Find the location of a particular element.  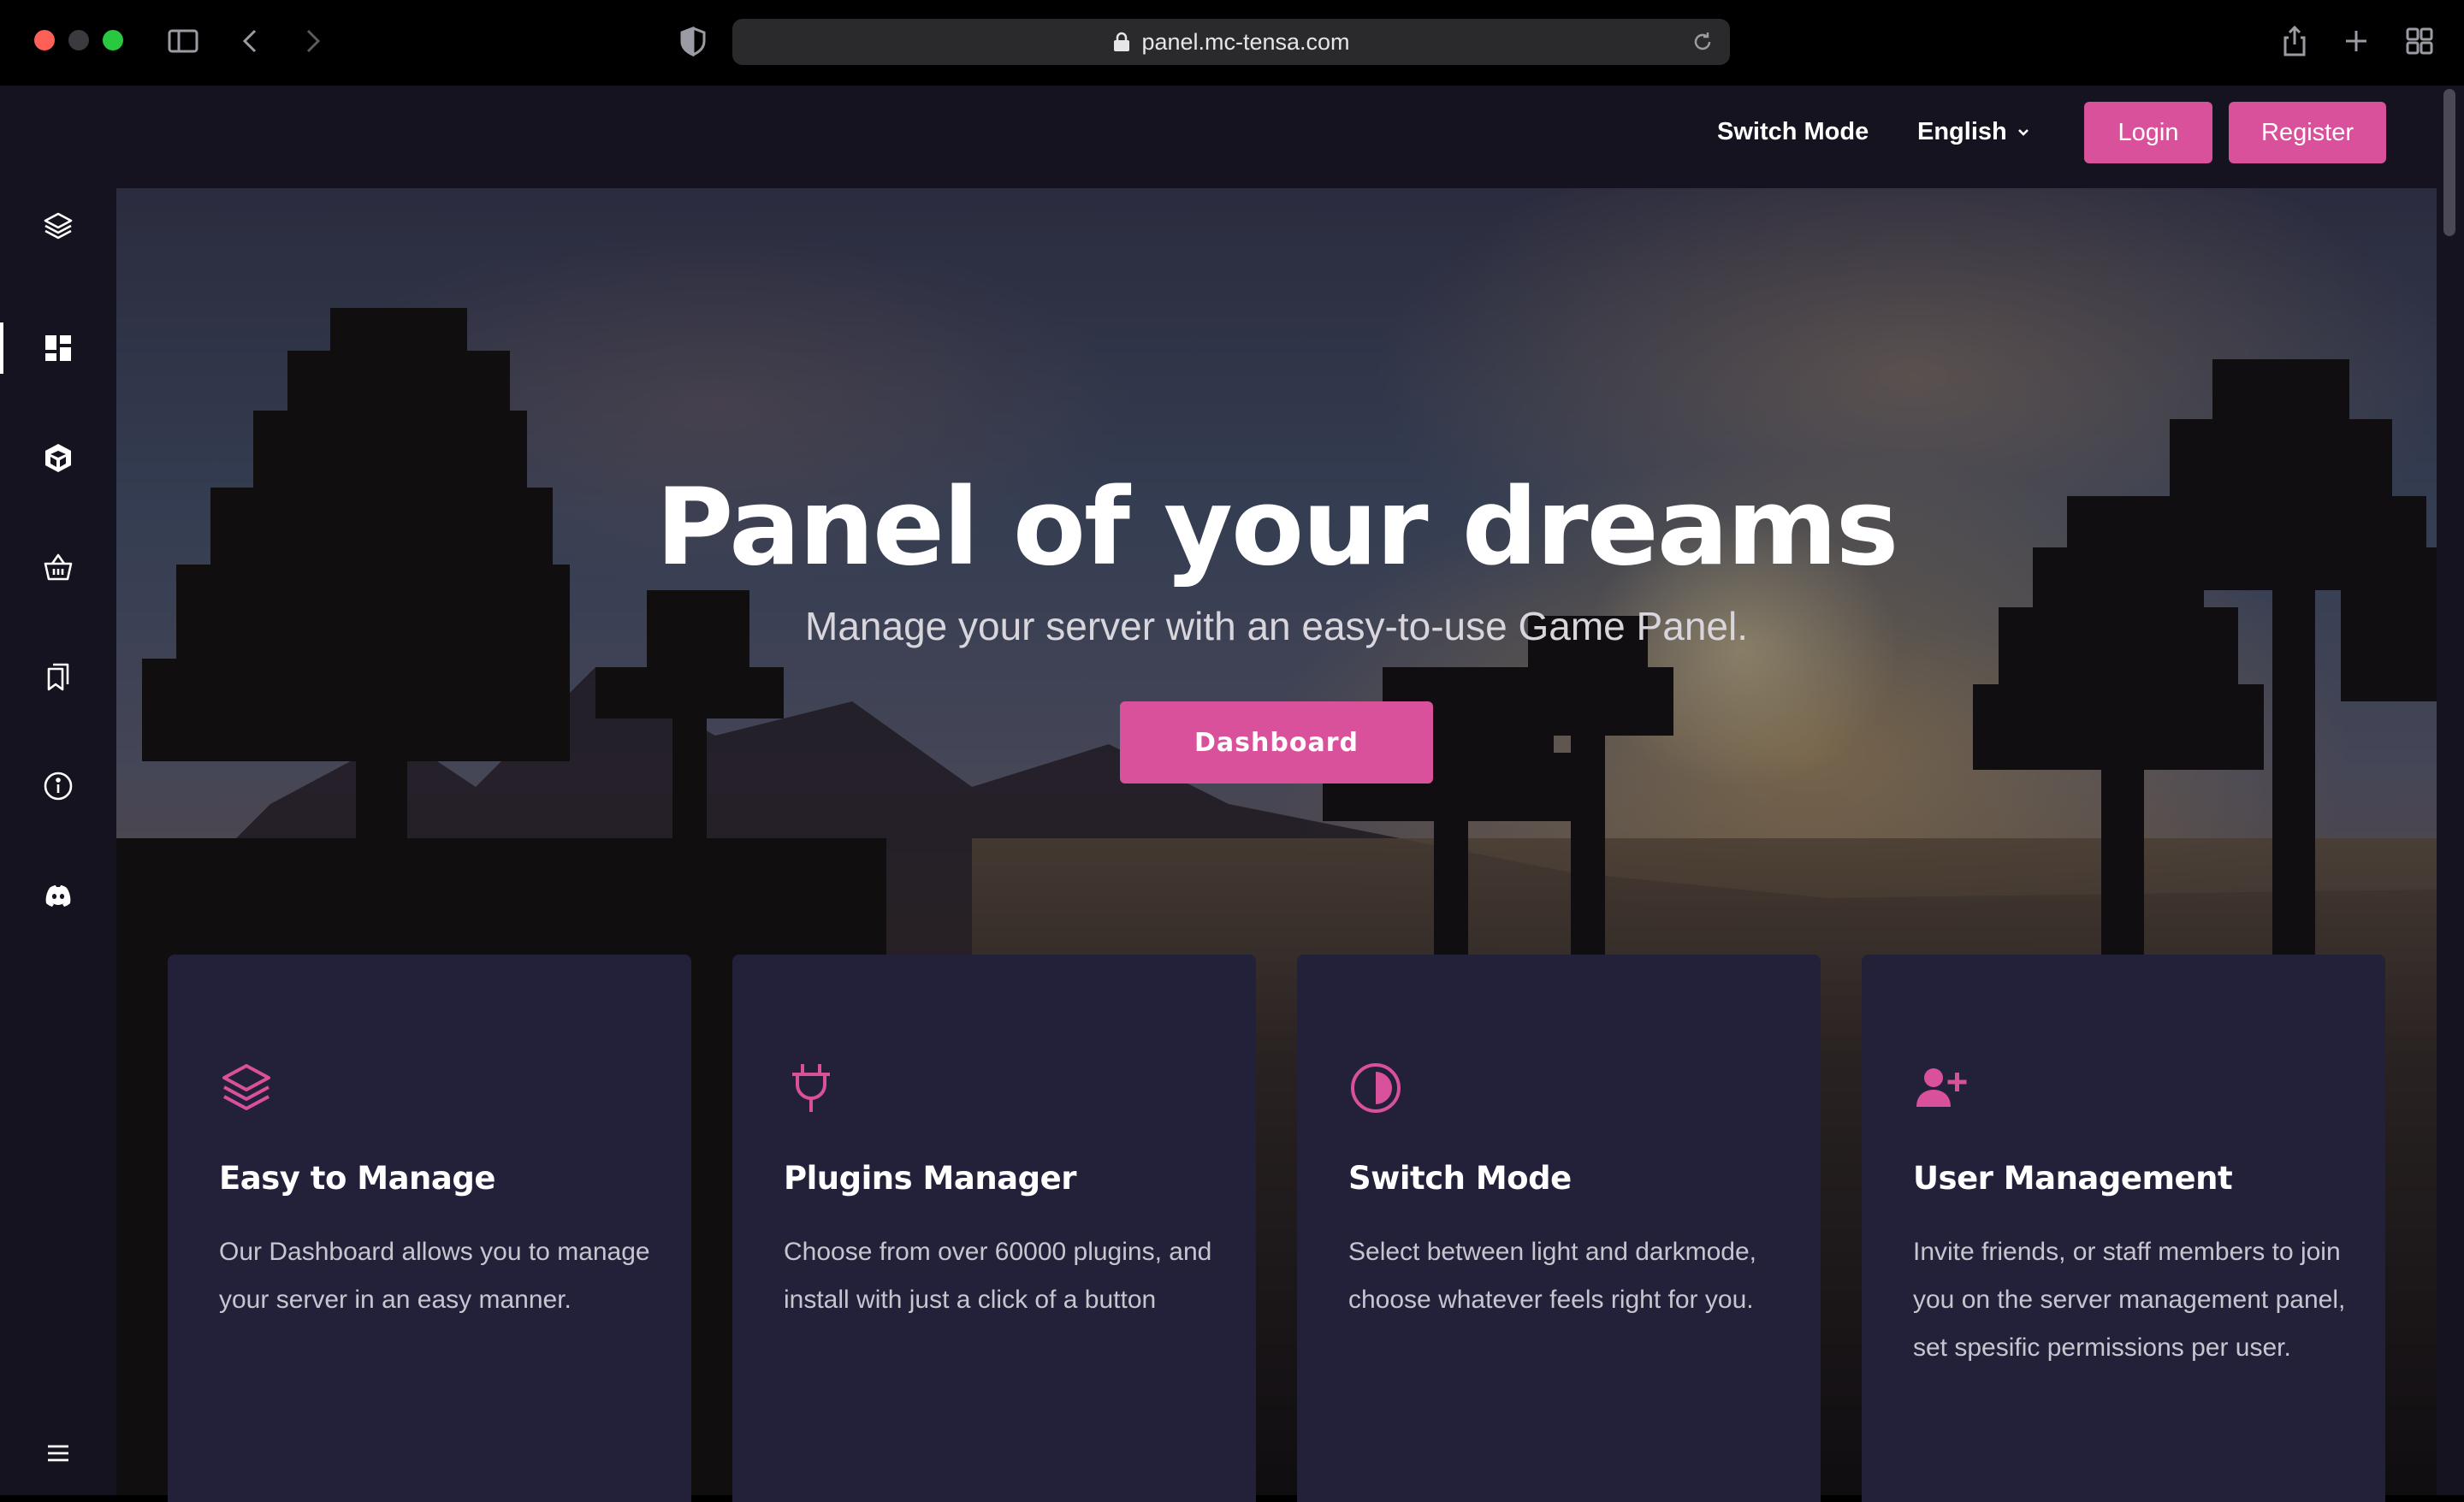

discord-icon is located at coordinates (58, 896).